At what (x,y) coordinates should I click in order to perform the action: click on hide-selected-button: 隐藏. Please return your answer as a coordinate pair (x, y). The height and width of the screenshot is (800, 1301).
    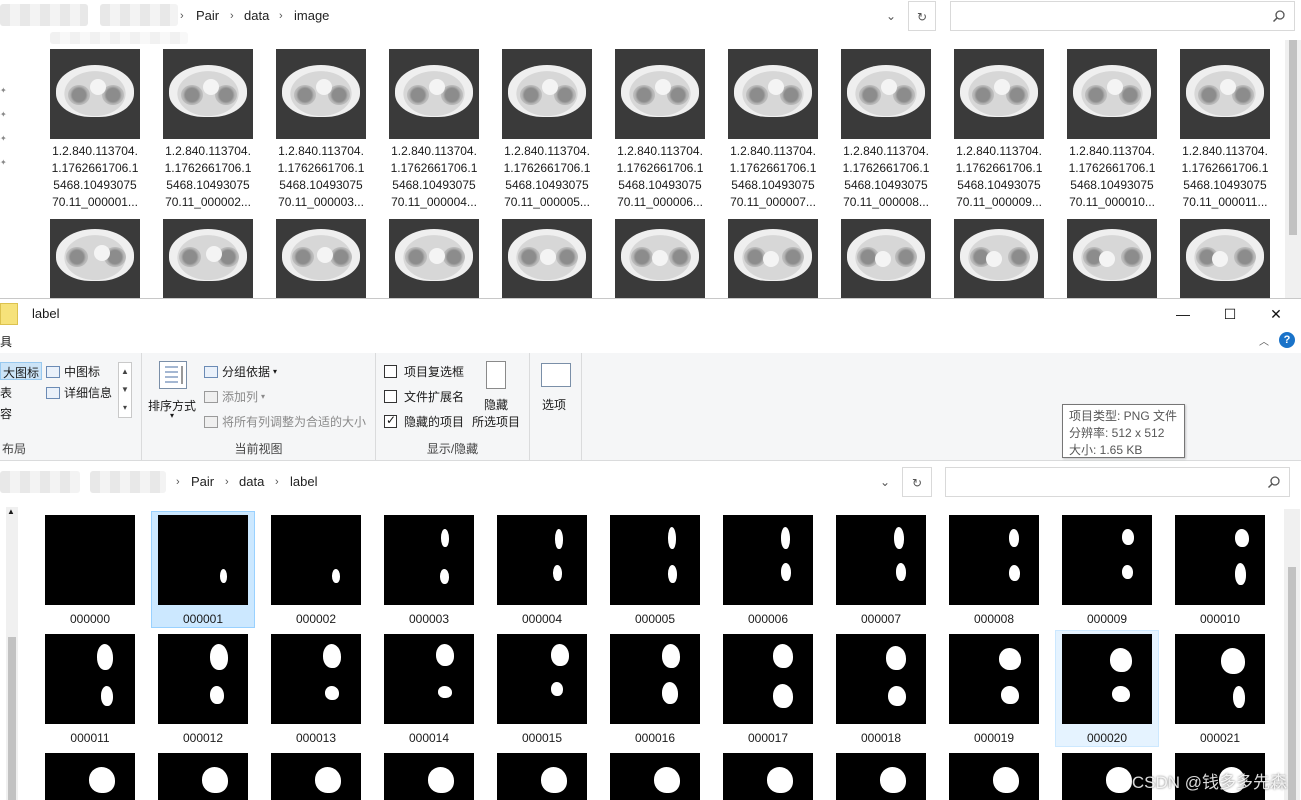
    Looking at the image, I should click on (496, 404).